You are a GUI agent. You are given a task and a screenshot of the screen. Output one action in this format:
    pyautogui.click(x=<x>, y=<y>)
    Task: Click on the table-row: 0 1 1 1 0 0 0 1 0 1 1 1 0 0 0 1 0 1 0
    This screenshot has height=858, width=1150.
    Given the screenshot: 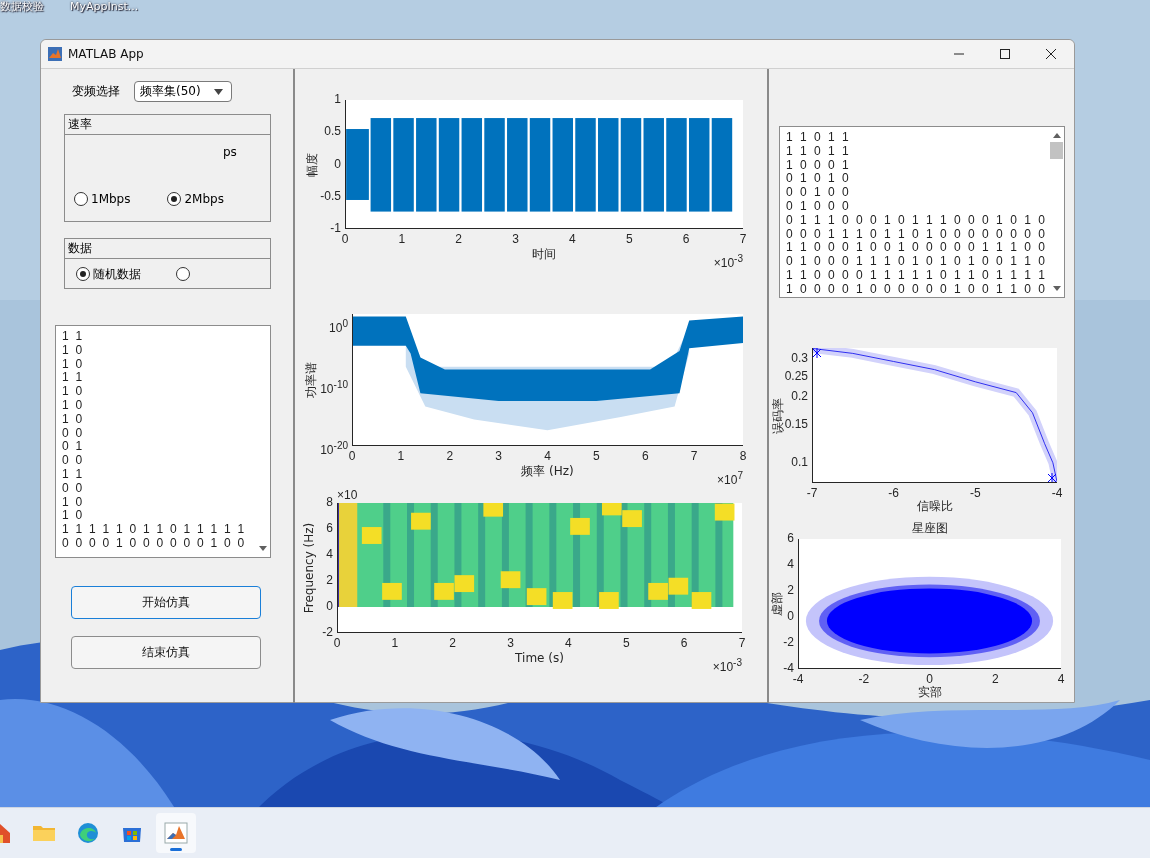 What is the action you would take?
    pyautogui.click(x=915, y=220)
    